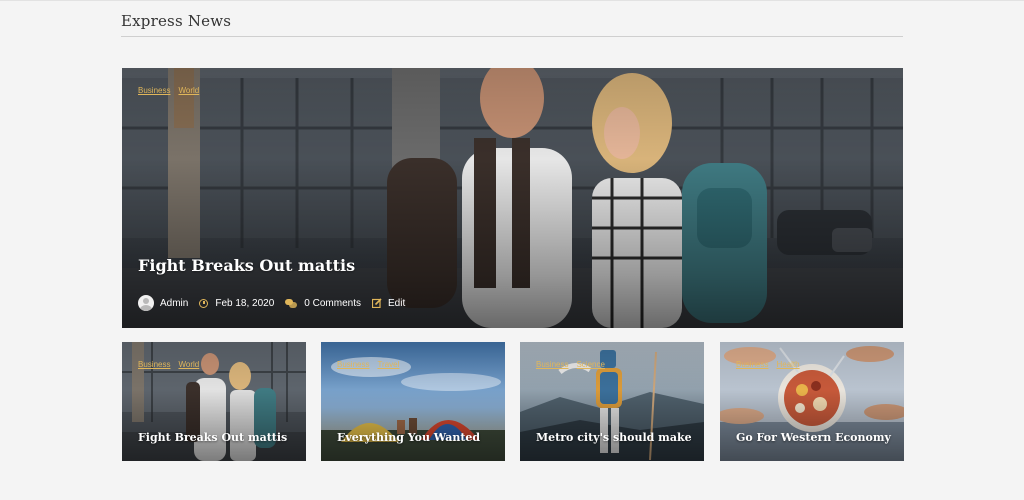  Describe the element at coordinates (813, 437) in the screenshot. I see `post-card-title: Go For Western Economy` at that location.